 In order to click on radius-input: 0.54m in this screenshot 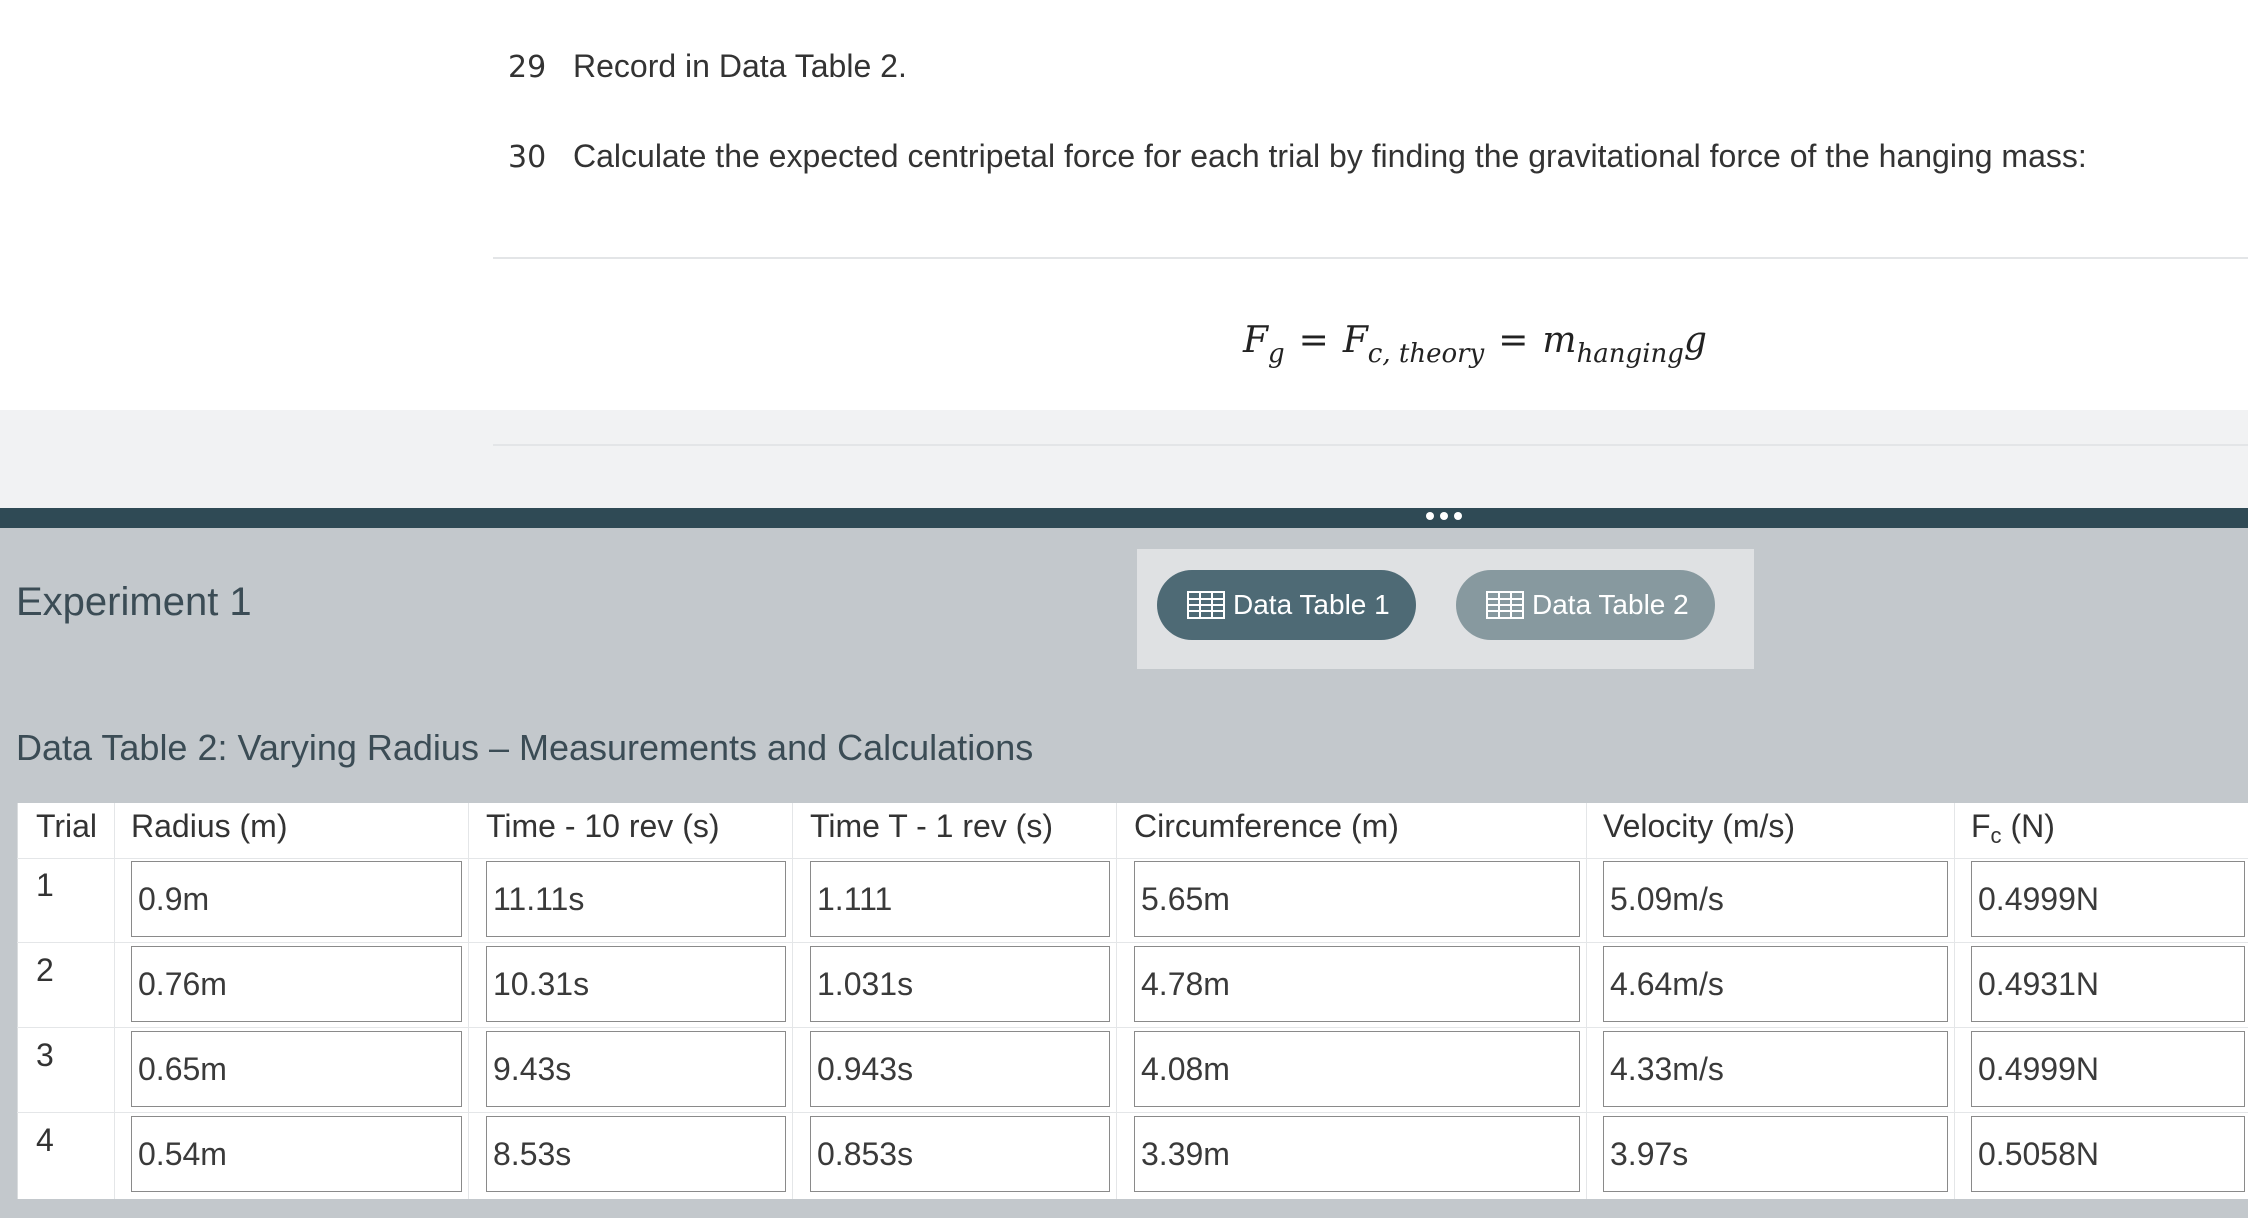, I will do `click(296, 1154)`.